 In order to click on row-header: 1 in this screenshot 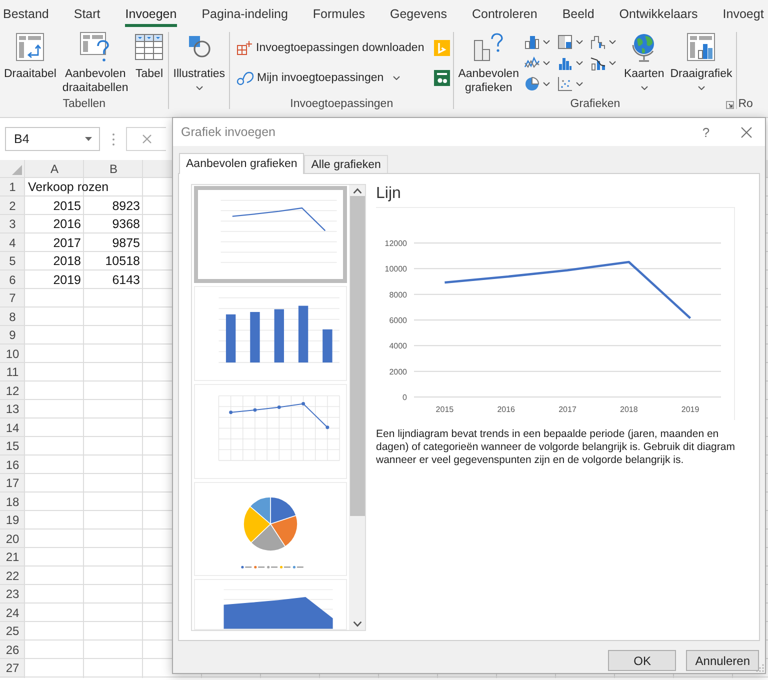, I will do `click(12, 187)`.